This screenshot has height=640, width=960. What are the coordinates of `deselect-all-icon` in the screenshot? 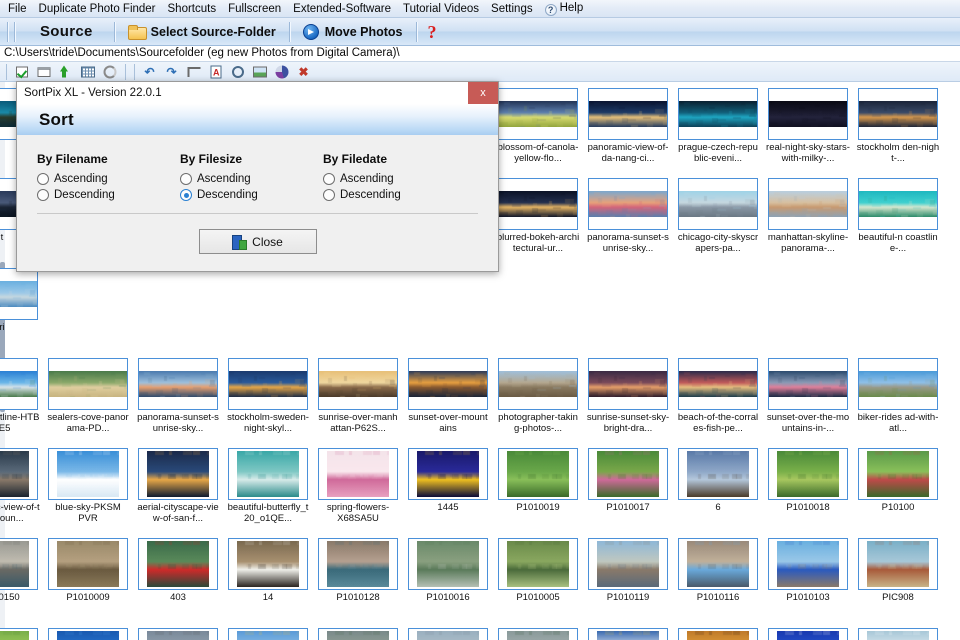 It's located at (43, 72).